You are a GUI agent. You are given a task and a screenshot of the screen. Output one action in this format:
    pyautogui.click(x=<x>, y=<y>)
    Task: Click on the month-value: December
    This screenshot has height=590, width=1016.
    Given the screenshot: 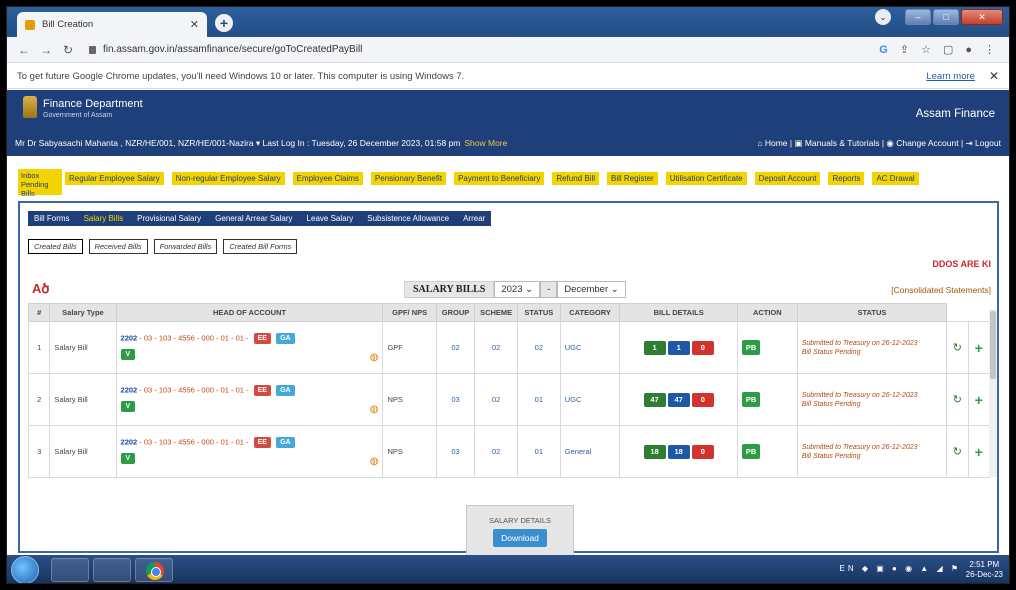 What is the action you would take?
    pyautogui.click(x=586, y=289)
    